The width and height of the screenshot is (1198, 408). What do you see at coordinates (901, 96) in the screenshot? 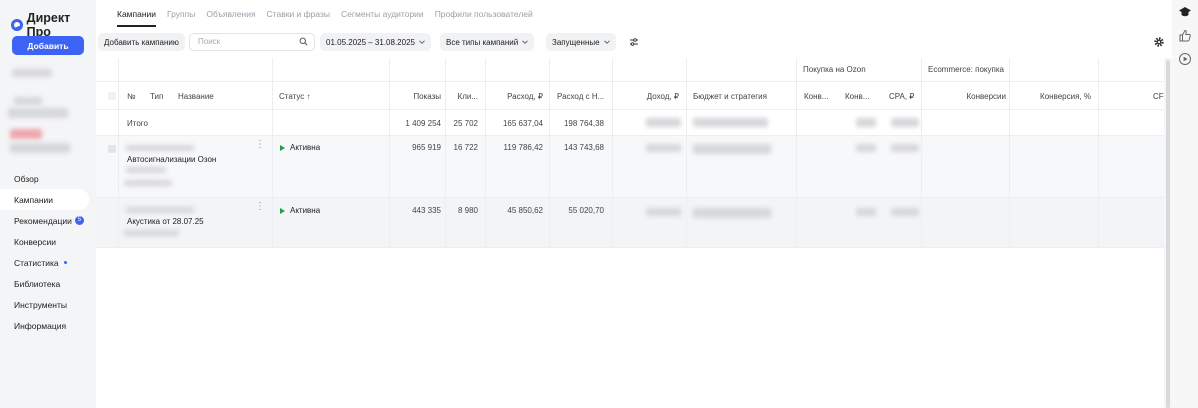
I see `col-ozon-cpa: CPA, ₽` at bounding box center [901, 96].